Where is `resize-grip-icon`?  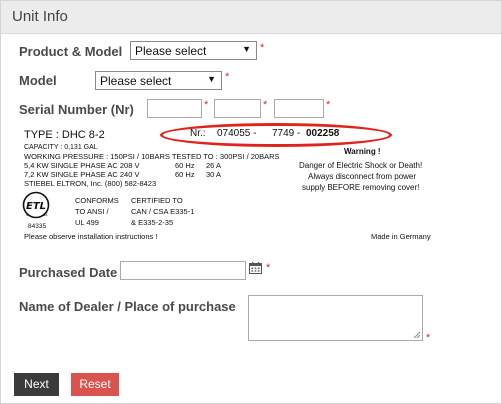 resize-grip-icon is located at coordinates (417, 335).